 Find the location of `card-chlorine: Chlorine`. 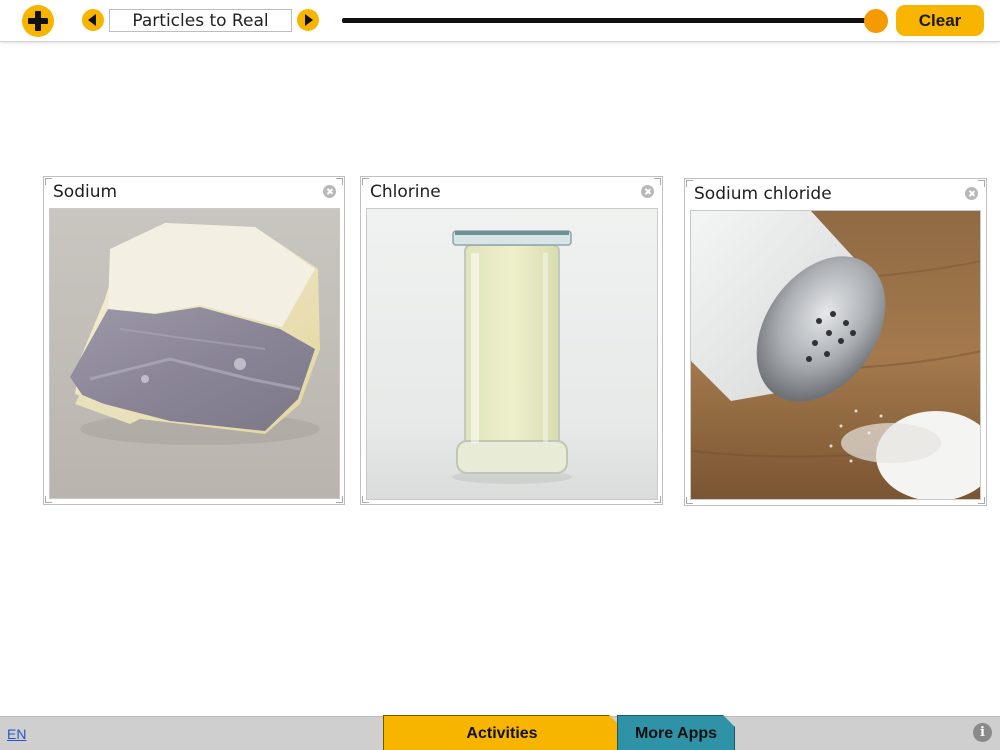

card-chlorine: Chlorine is located at coordinates (511, 340).